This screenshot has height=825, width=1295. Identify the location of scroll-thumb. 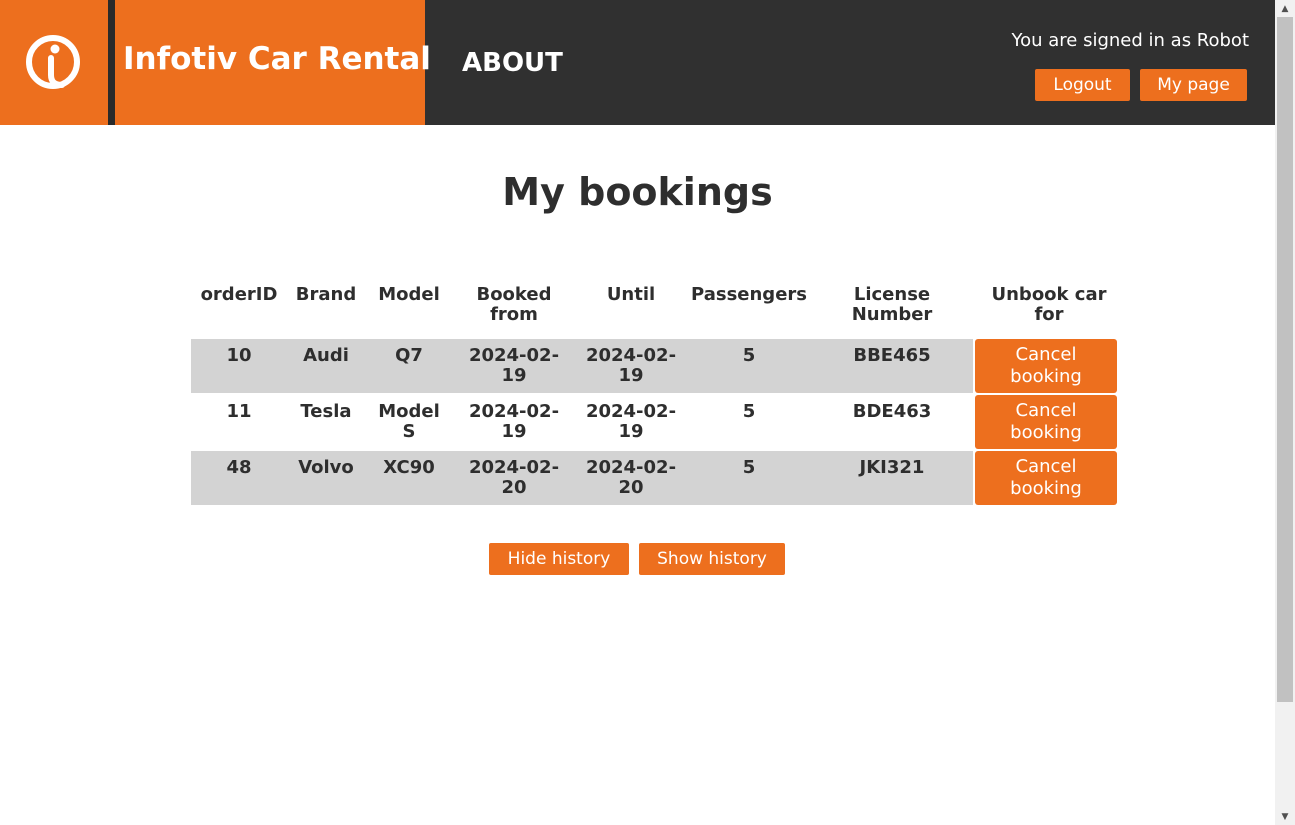
(1285, 359).